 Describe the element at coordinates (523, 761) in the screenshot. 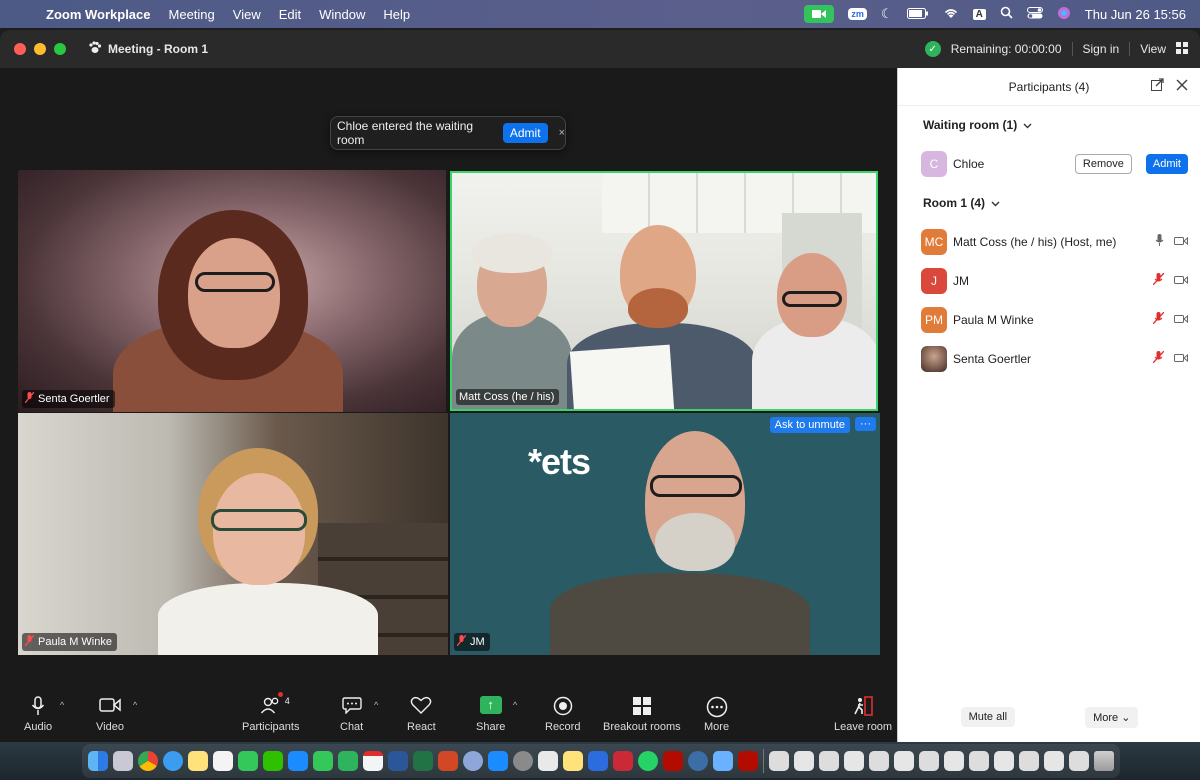

I see `system-settings-icon` at that location.